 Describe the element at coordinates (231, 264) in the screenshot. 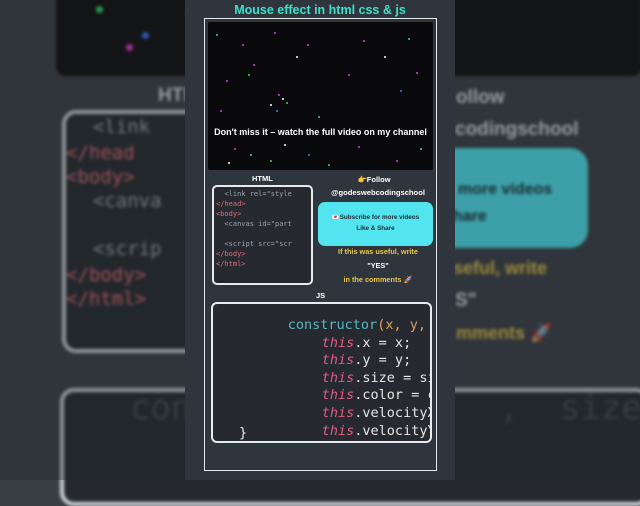

I see `code-line: </html>` at that location.